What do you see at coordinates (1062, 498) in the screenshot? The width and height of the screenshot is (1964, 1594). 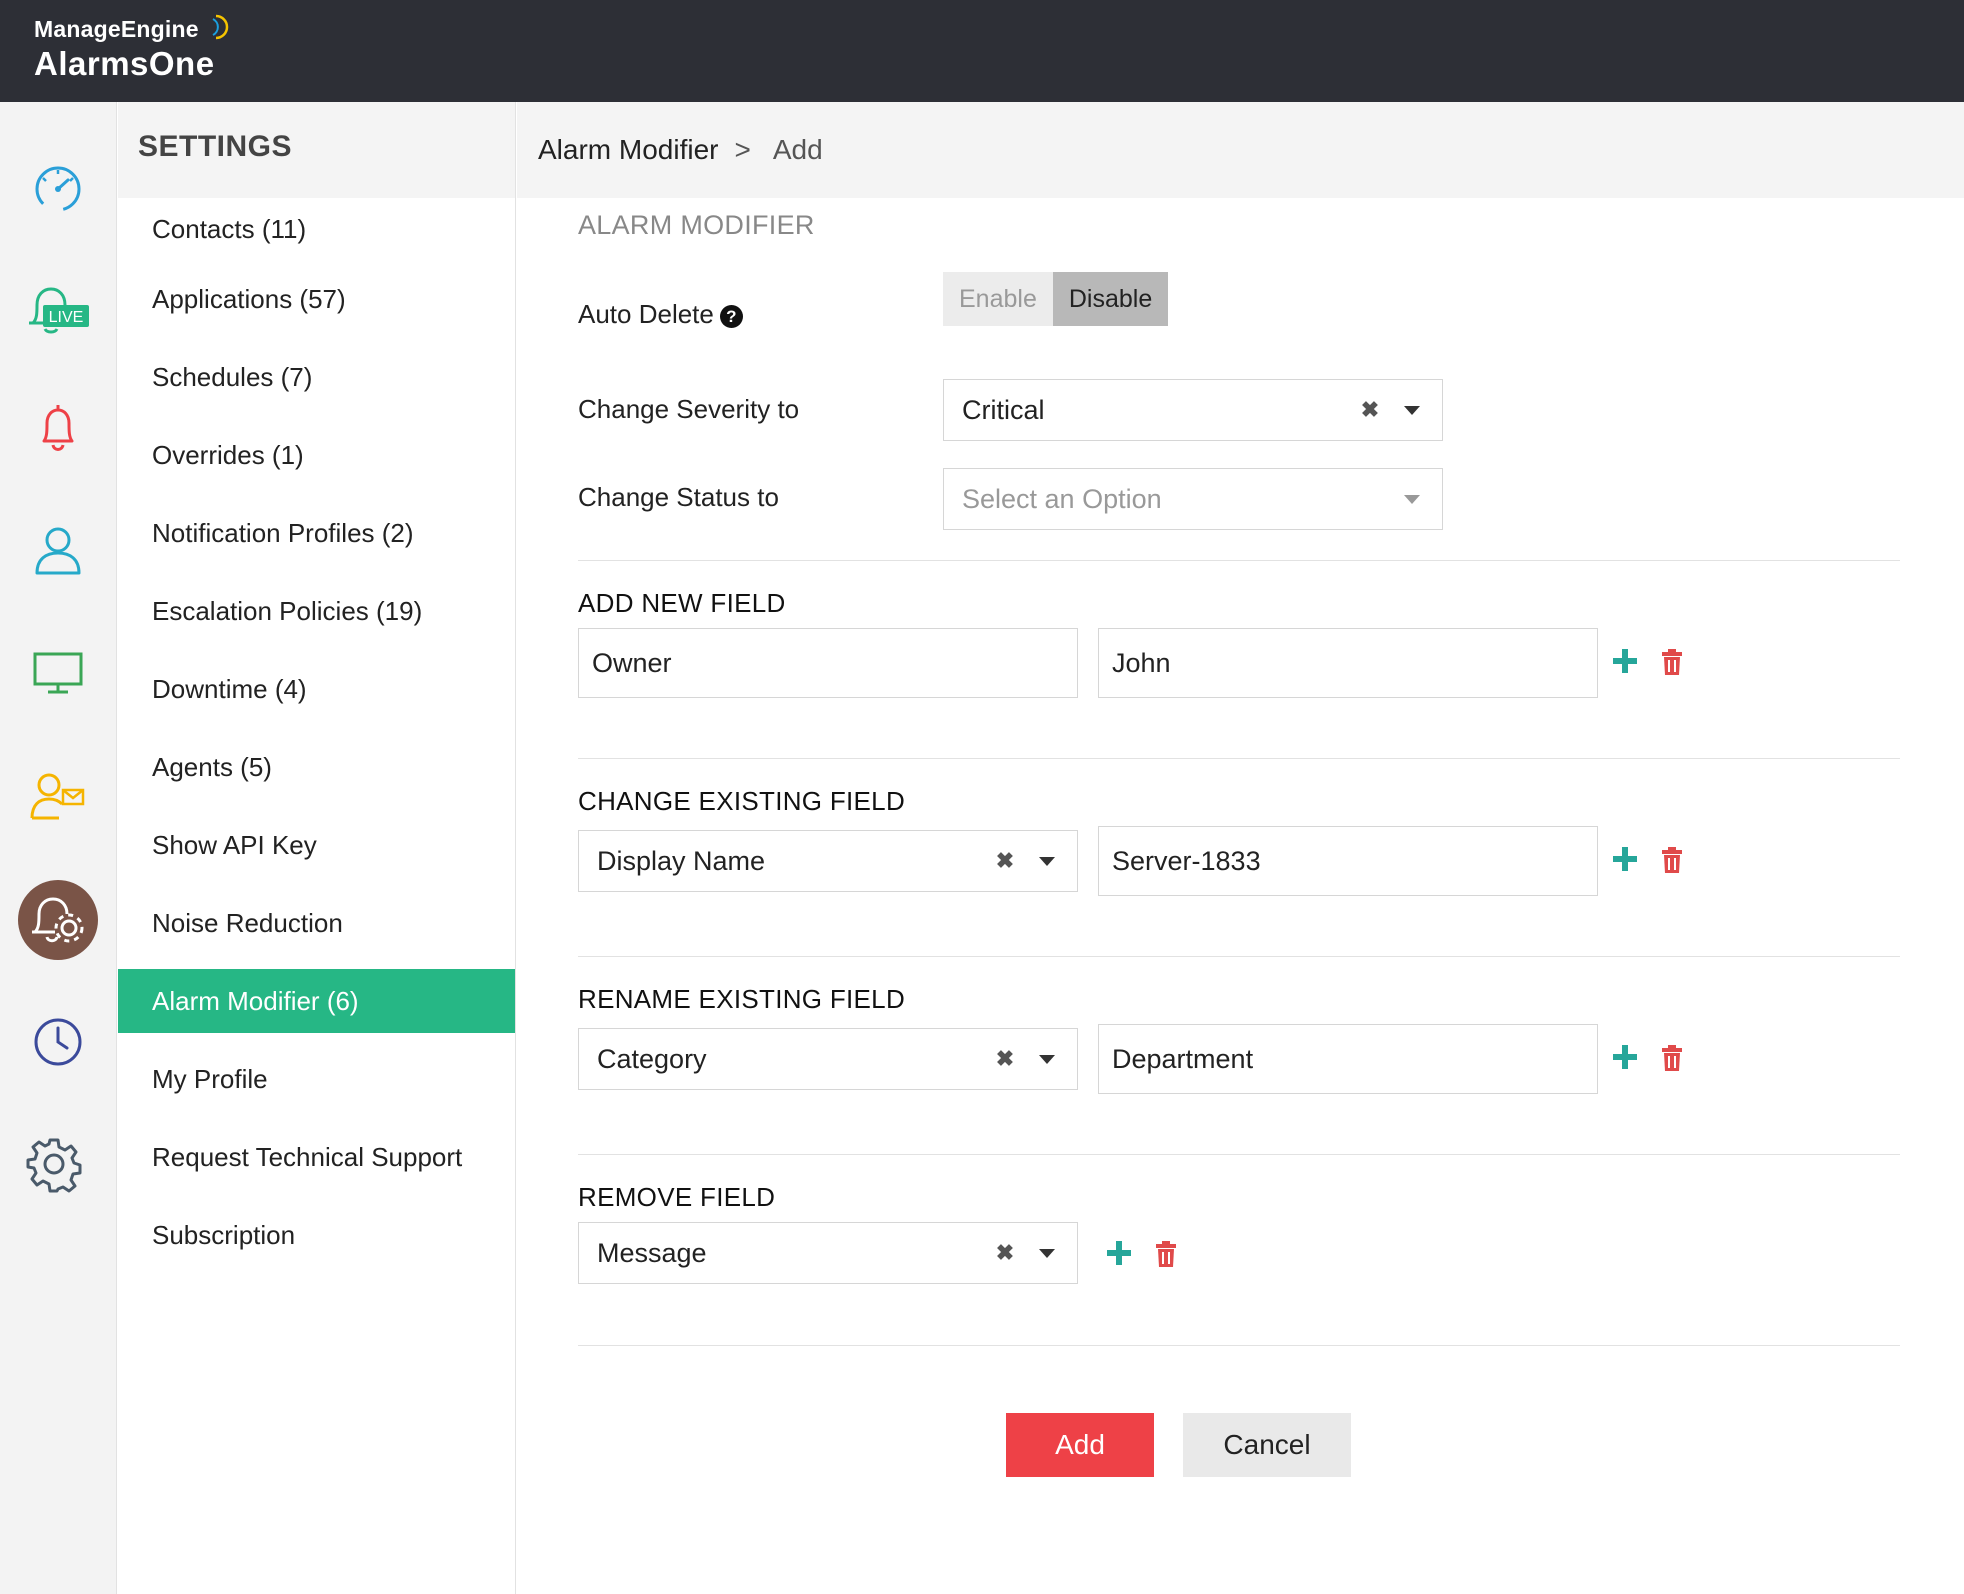 I see `status-placeholder: Select an Option` at bounding box center [1062, 498].